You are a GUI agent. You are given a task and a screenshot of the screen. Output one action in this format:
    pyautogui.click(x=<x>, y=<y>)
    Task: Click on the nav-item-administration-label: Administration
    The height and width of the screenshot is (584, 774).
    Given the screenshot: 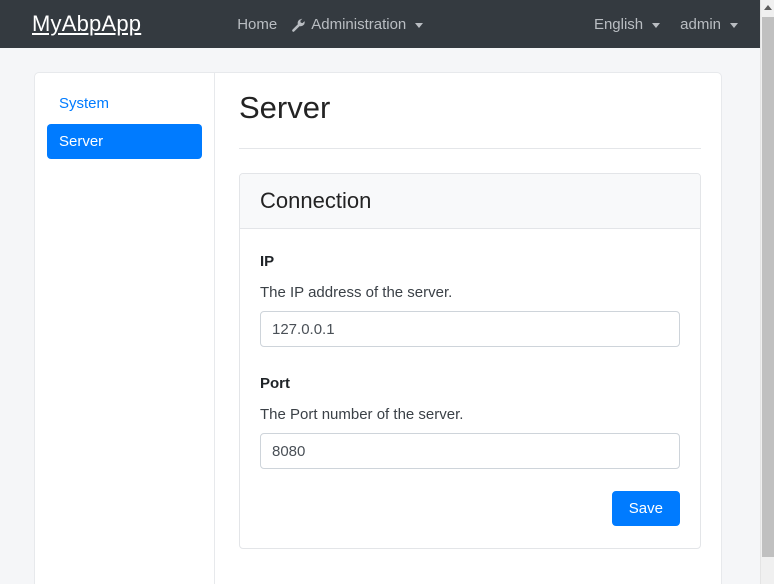 What is the action you would take?
    pyautogui.click(x=359, y=24)
    